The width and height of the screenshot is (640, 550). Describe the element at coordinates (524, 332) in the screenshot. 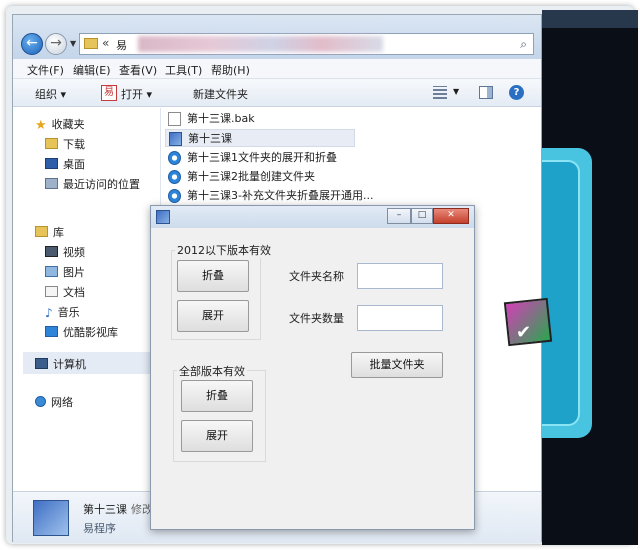

I see `check-icon: ✔` at that location.